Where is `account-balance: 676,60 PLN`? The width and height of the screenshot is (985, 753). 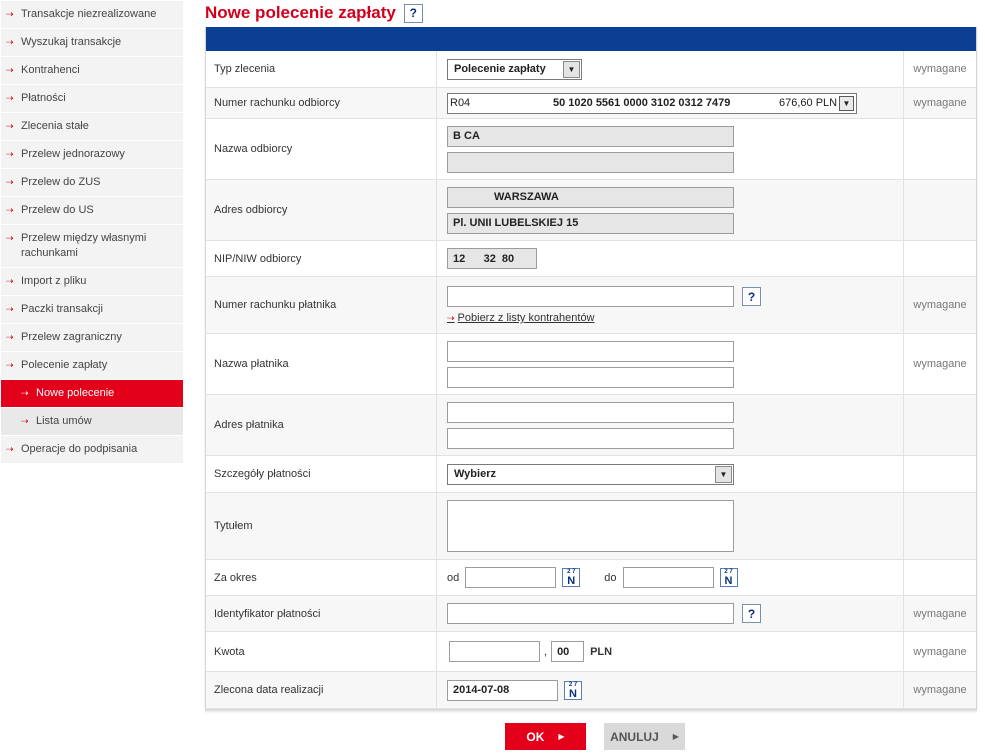 account-balance: 676,60 PLN is located at coordinates (808, 103).